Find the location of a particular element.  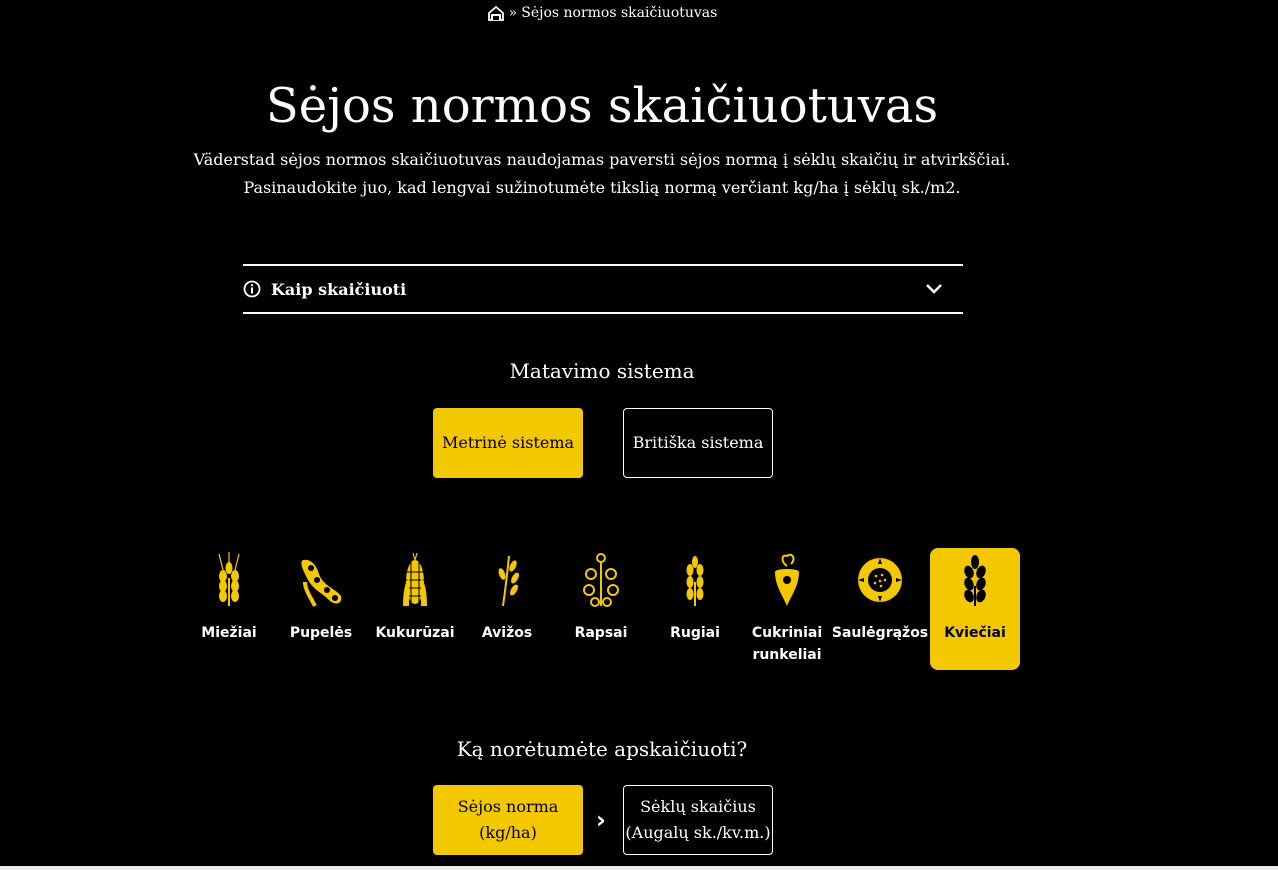

crop-name: Kukurūzai is located at coordinates (415, 633).